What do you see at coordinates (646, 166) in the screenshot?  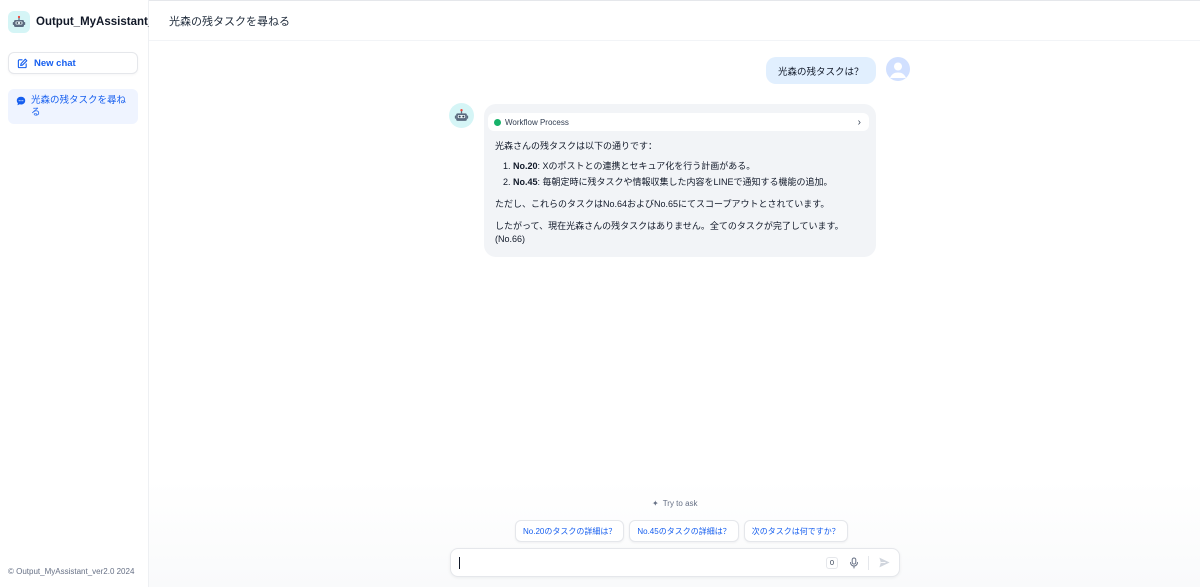 I see `task-description: : Xのポストとの連携とセキュア化を行う計画がある。` at bounding box center [646, 166].